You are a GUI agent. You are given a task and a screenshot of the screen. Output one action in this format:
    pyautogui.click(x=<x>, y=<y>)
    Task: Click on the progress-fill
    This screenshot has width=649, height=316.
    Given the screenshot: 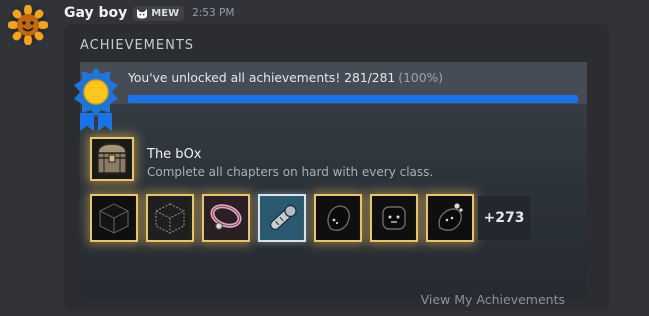 What is the action you would take?
    pyautogui.click(x=353, y=99)
    